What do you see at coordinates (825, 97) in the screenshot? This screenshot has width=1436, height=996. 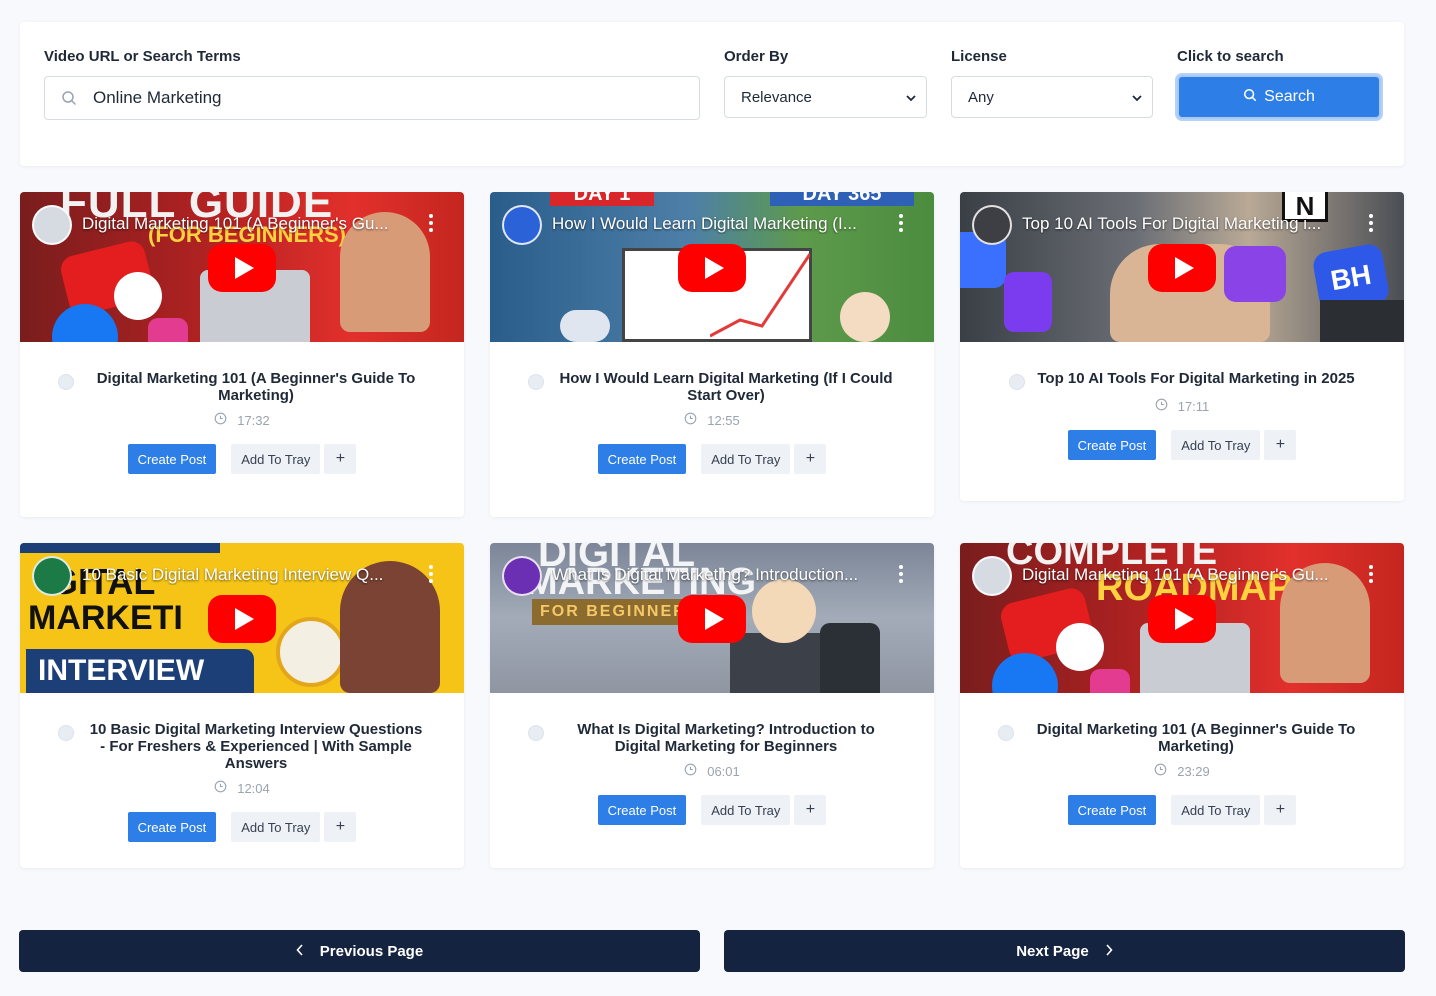 I see `order-by-select: Relevance` at bounding box center [825, 97].